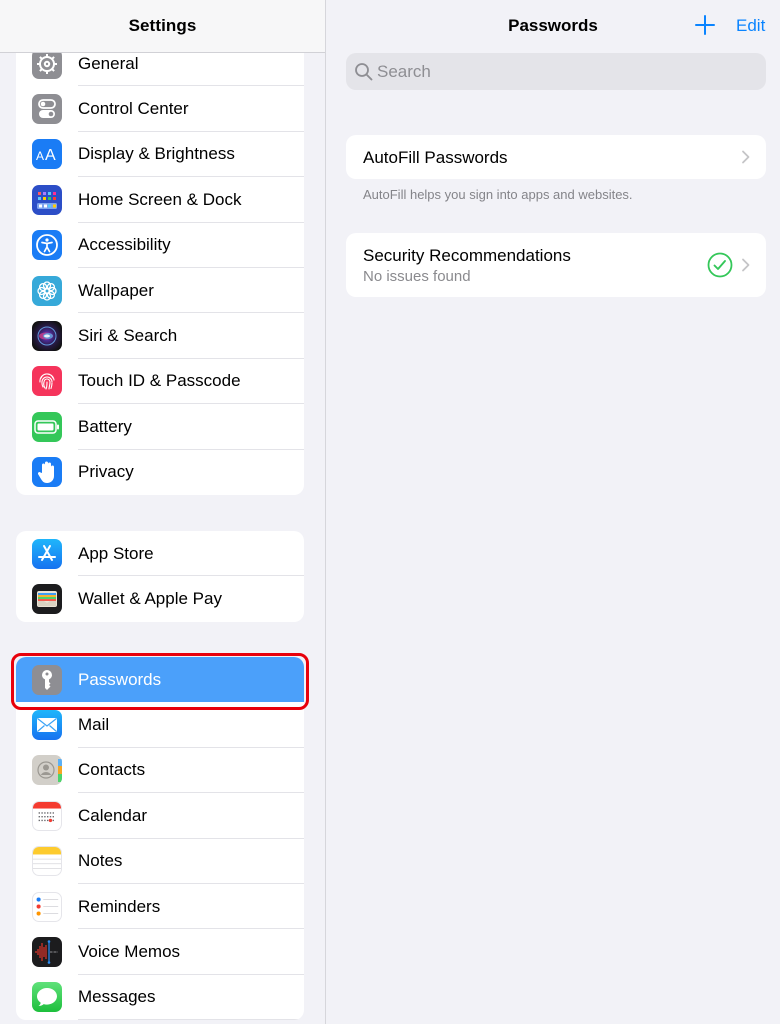 This screenshot has height=1024, width=780. I want to click on reminders-icon, so click(47, 906).